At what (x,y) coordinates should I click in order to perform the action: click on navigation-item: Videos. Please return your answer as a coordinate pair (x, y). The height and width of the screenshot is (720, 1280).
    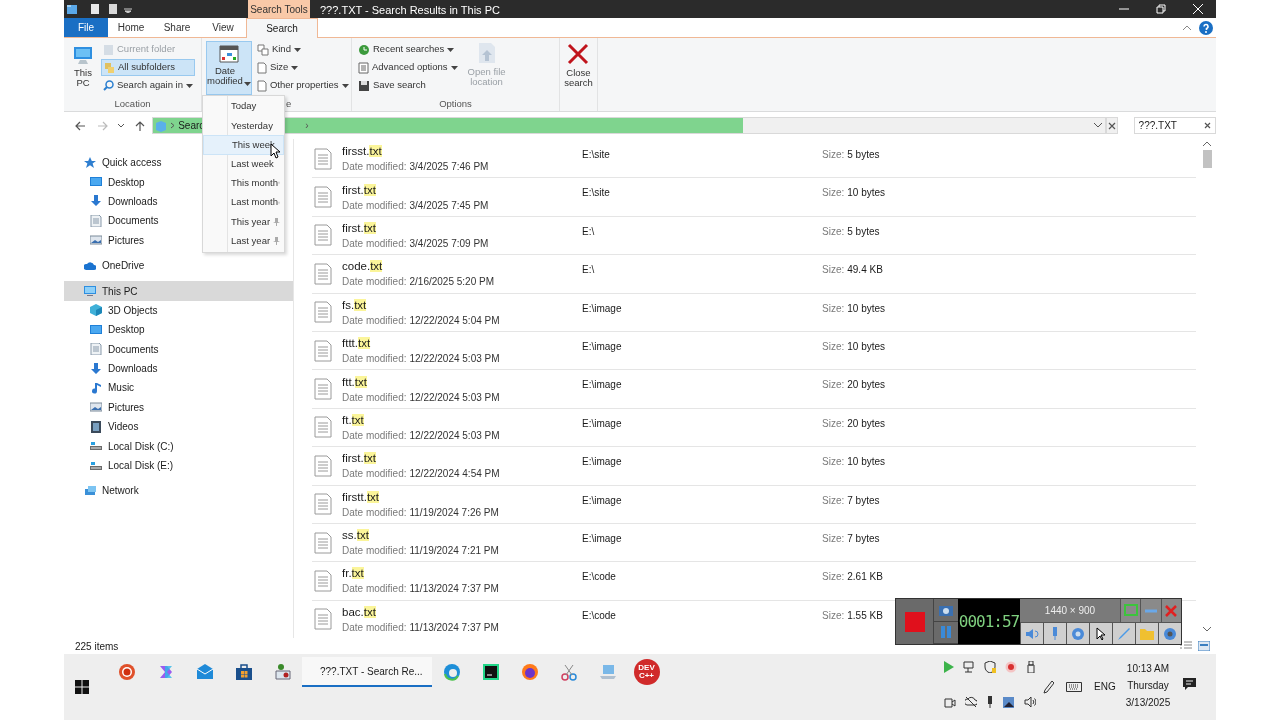
    Looking at the image, I should click on (102, 427).